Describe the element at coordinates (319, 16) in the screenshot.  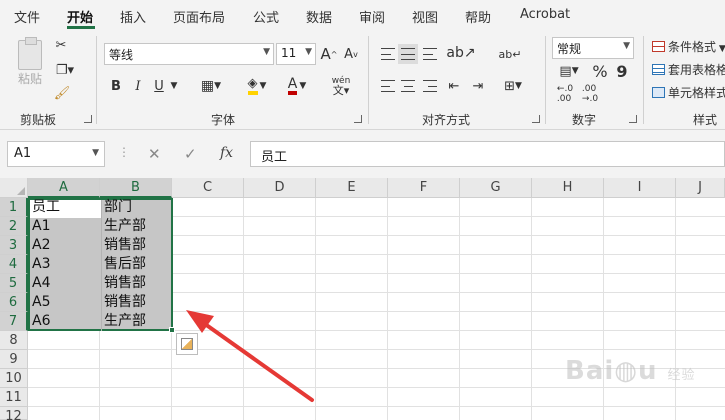
I see `tab-data: 数据` at that location.